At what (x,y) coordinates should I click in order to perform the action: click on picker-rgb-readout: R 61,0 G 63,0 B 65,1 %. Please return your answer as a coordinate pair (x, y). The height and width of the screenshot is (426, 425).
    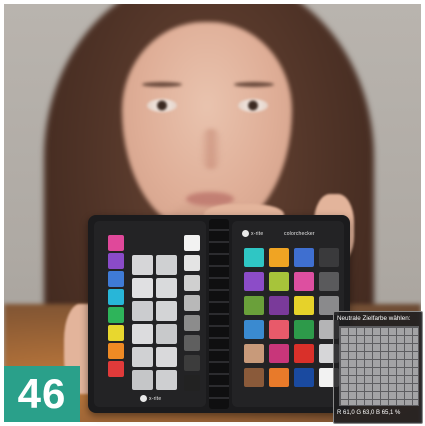
    Looking at the image, I should click on (369, 413).